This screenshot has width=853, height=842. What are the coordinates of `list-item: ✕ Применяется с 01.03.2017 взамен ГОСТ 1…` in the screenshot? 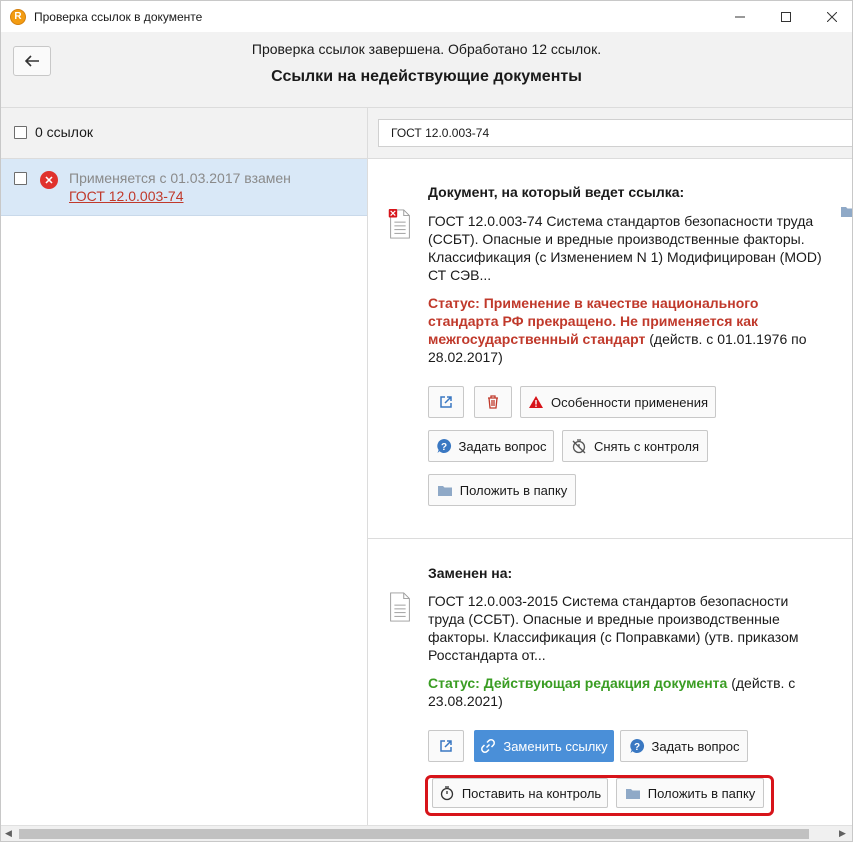 It's located at (184, 187).